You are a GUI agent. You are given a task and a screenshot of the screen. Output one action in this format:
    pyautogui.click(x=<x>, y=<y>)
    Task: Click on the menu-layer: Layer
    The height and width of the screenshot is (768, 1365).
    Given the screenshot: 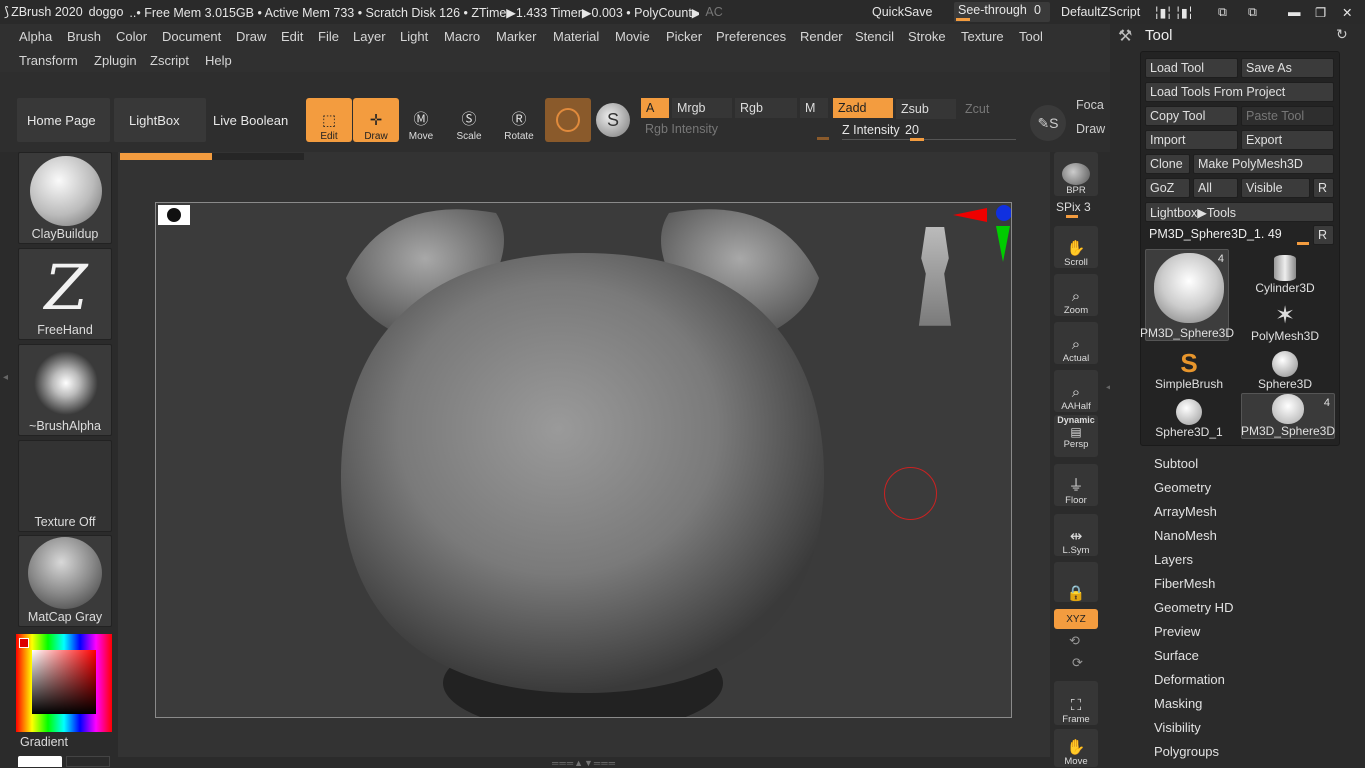 What is the action you would take?
    pyautogui.click(x=369, y=36)
    